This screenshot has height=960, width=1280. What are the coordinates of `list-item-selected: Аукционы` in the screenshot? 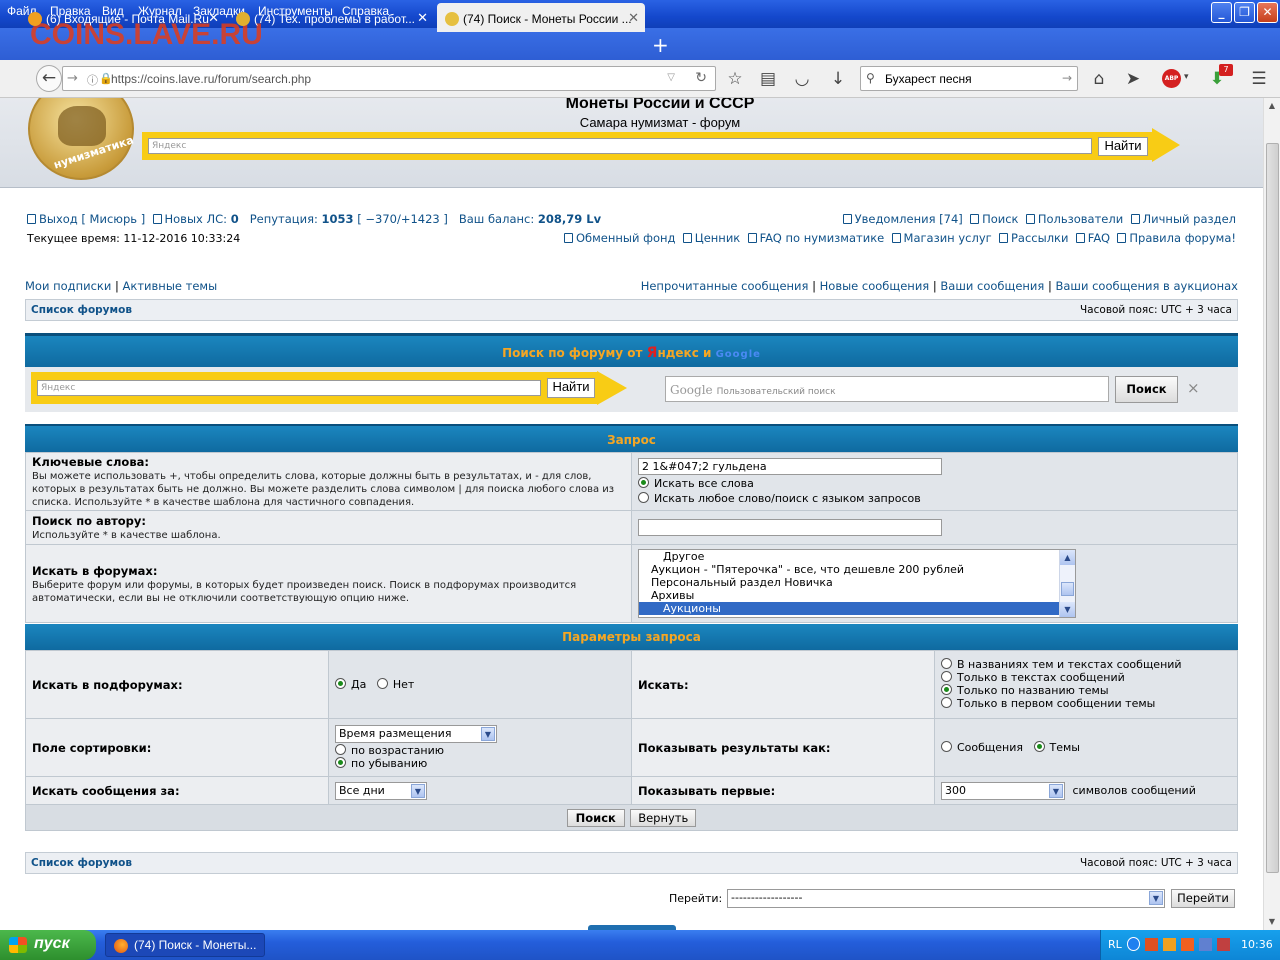 It's located at (849, 608).